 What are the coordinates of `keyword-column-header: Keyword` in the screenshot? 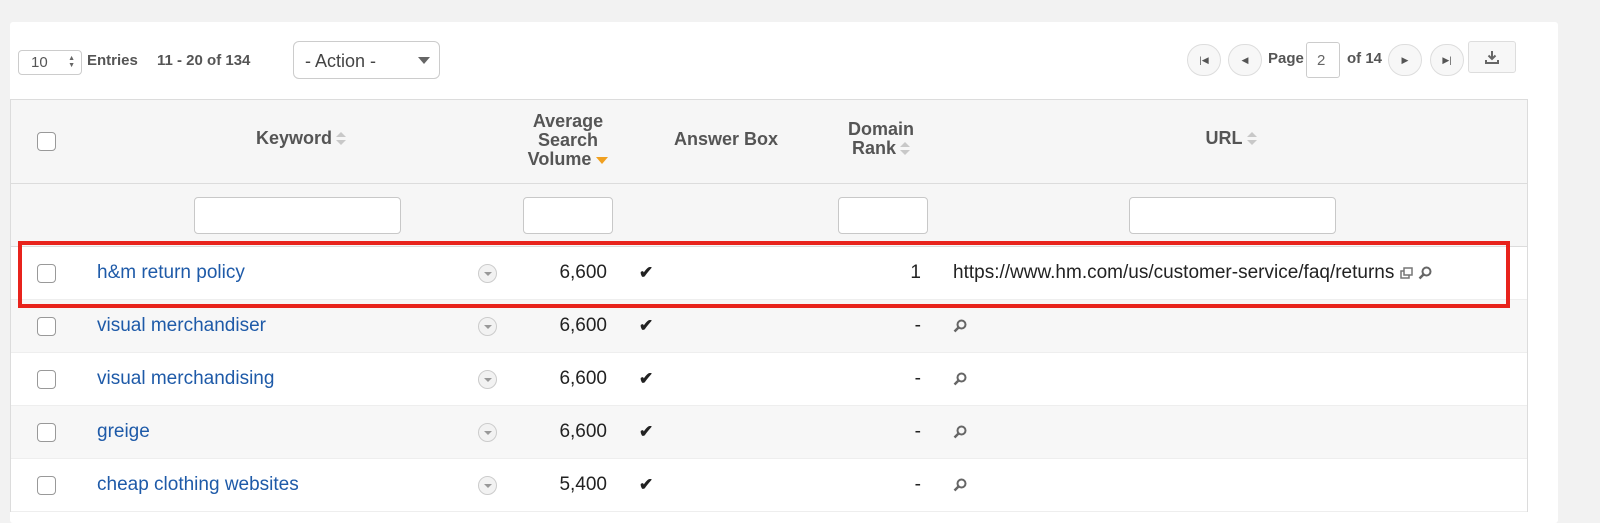 It's located at (301, 138).